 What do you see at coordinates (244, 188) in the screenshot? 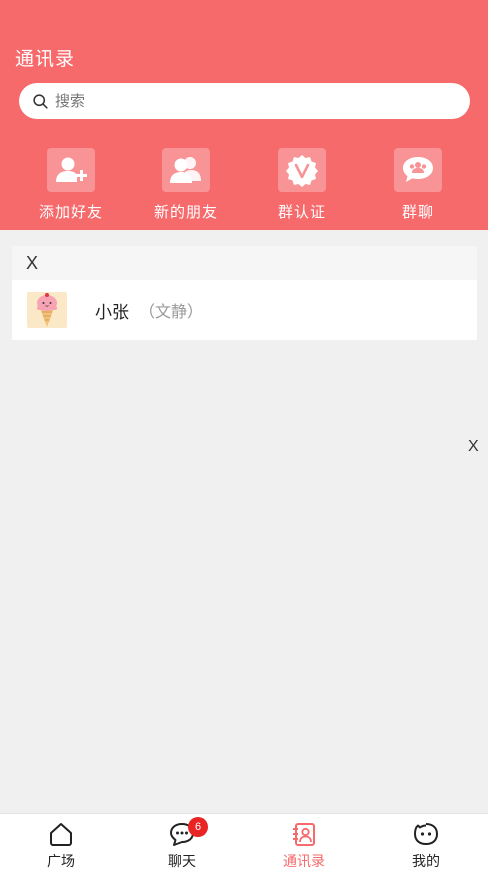
I see `quick-actions: 添加好友 新的朋友 群认证 群聊` at bounding box center [244, 188].